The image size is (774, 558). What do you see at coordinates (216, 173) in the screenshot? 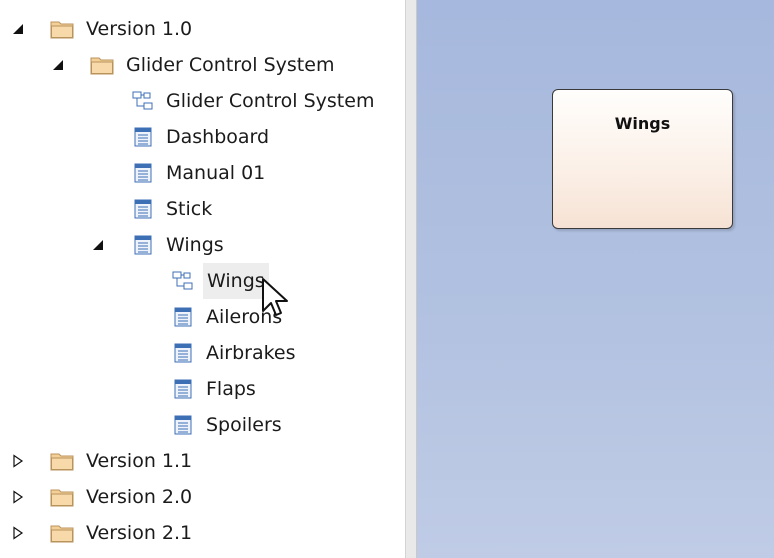
I see `tree-item-label: Manual 01` at bounding box center [216, 173].